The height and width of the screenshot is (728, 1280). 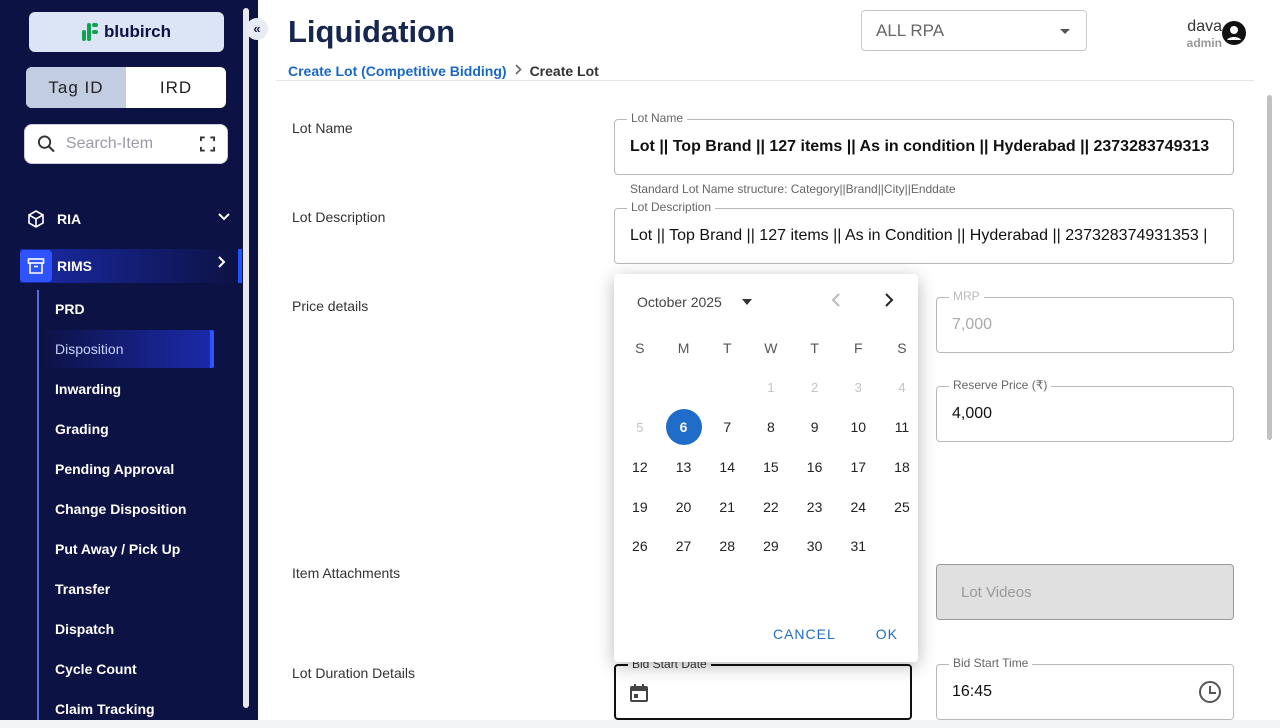 What do you see at coordinates (972, 413) in the screenshot?
I see `reserve-price-value: 4,000` at bounding box center [972, 413].